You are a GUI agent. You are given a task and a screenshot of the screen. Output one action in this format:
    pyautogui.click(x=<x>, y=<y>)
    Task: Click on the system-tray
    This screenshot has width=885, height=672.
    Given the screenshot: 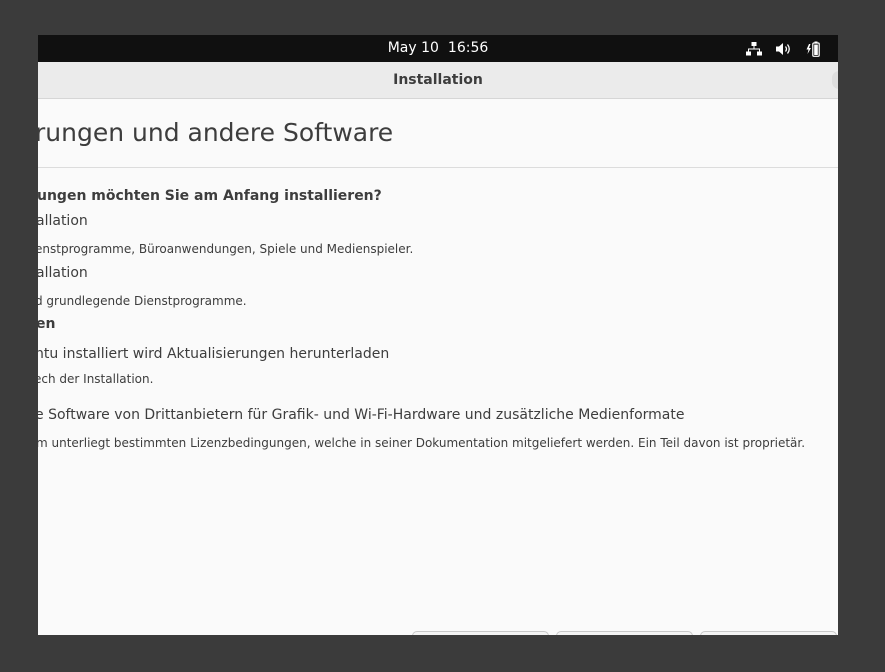 What is the action you would take?
    pyautogui.click(x=784, y=48)
    